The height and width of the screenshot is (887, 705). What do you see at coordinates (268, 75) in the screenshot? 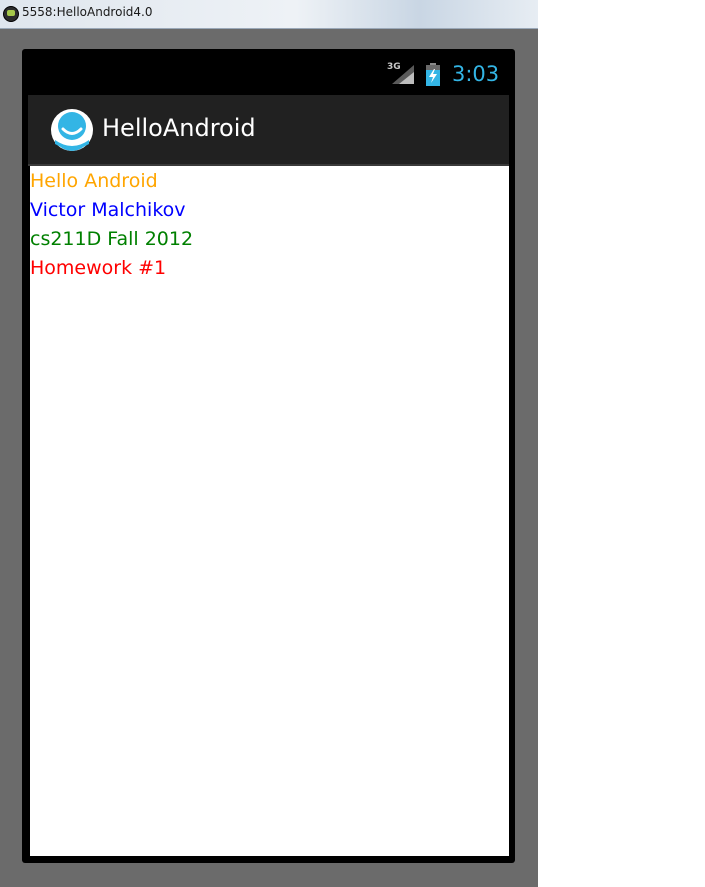
I see `status-bar: 3G 3:03` at bounding box center [268, 75].